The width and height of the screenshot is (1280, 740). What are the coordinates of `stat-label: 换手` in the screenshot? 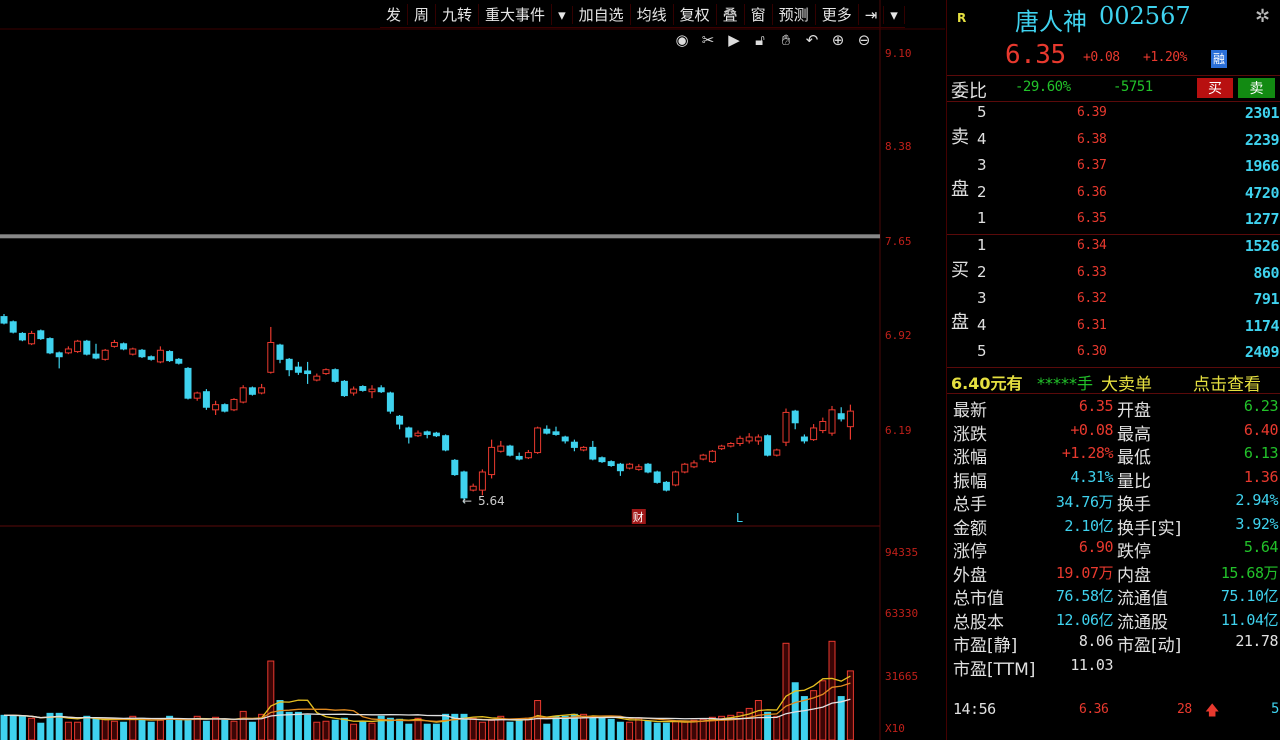 It's located at (1134, 505).